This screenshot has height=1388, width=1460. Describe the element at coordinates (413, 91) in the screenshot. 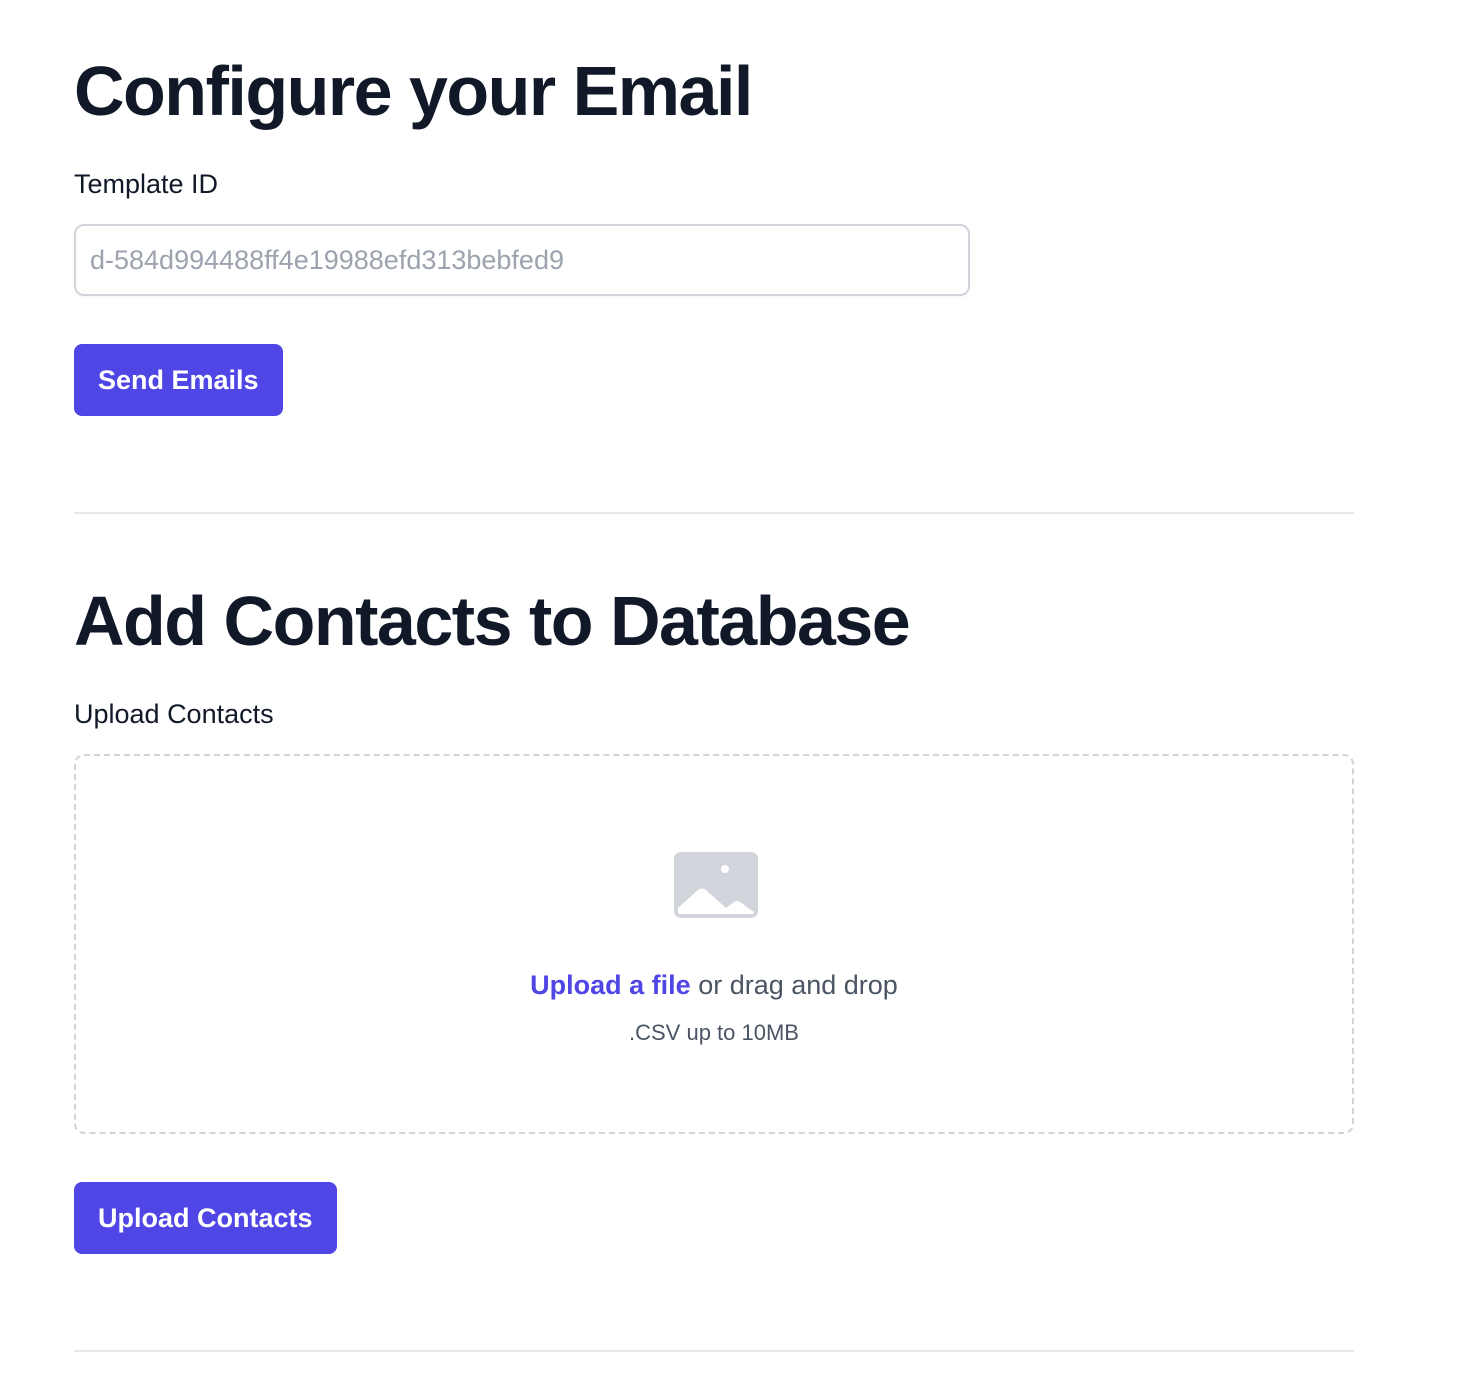

I see `email-section-heading: Configure your Email` at that location.